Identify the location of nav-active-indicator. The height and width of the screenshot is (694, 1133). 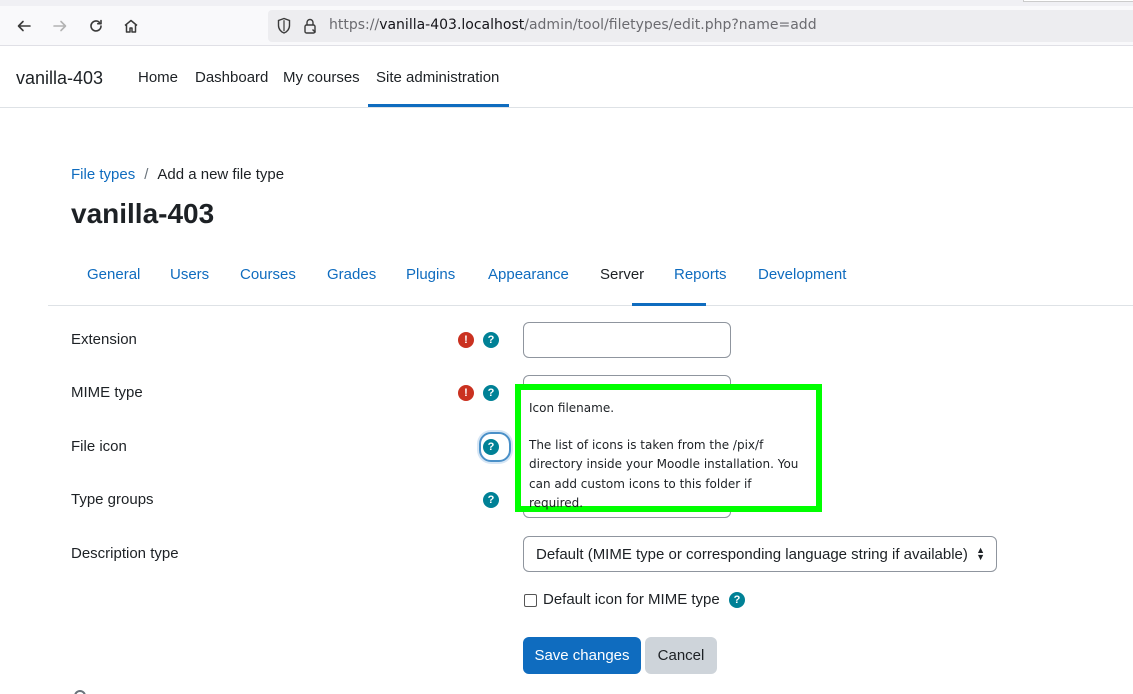
(438, 105).